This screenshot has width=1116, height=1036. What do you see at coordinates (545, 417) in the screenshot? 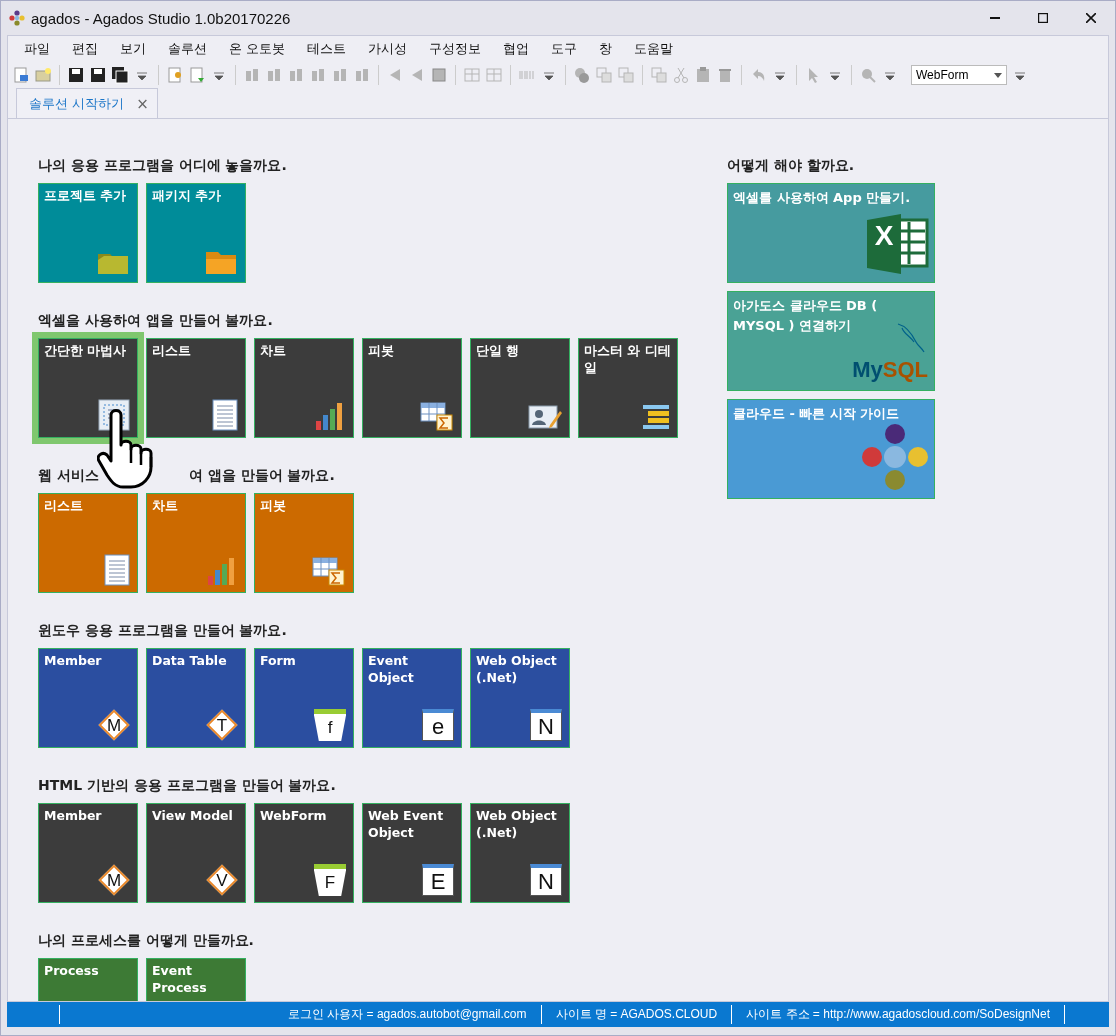
I see `contact-card-icon` at bounding box center [545, 417].